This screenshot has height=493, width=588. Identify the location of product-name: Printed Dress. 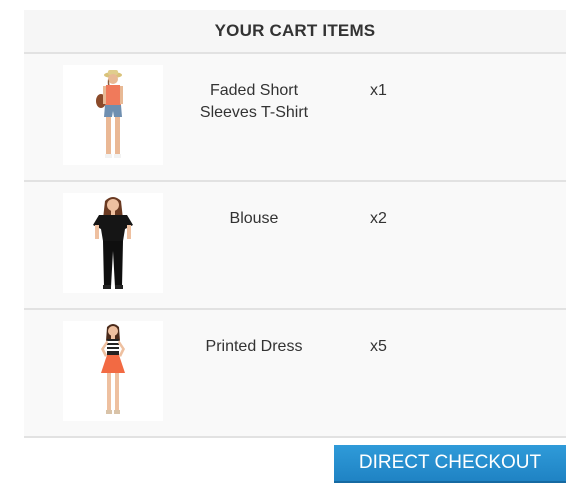
(254, 347).